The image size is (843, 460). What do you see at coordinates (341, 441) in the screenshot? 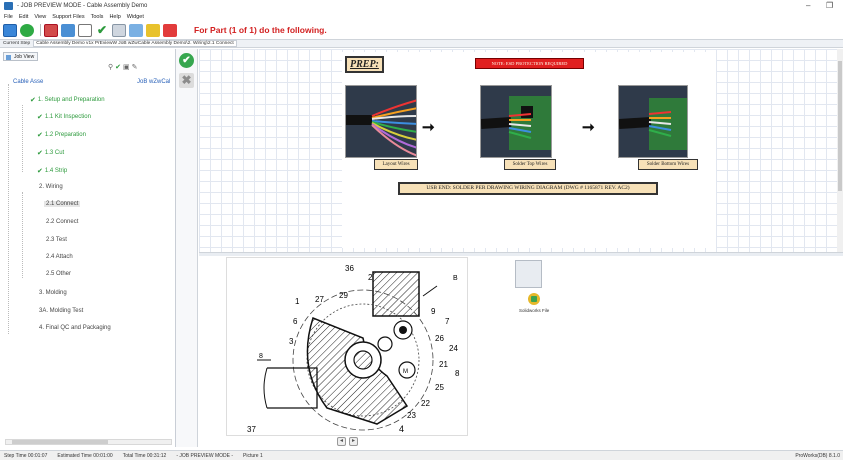
I see `previous-picture-button: ◂` at bounding box center [341, 441].